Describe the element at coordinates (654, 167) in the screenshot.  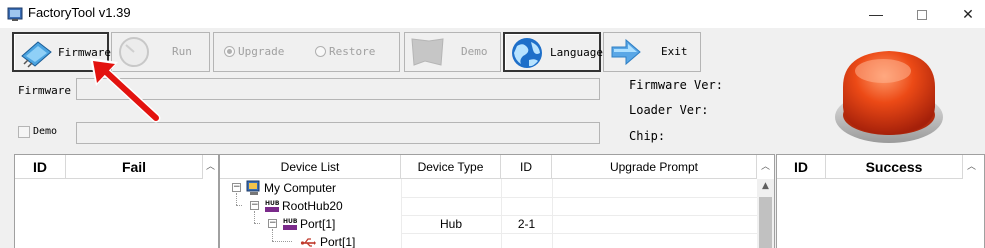
I see `upgrade-prompt-header: Upgrade Prompt` at that location.